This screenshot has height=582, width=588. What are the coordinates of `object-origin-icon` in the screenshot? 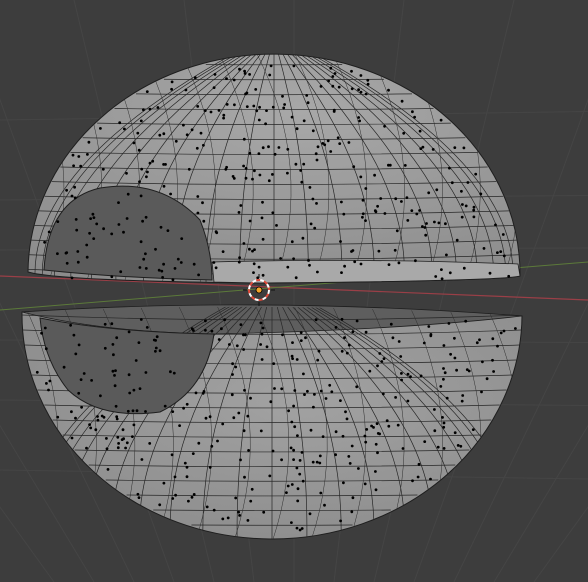 It's located at (259, 290).